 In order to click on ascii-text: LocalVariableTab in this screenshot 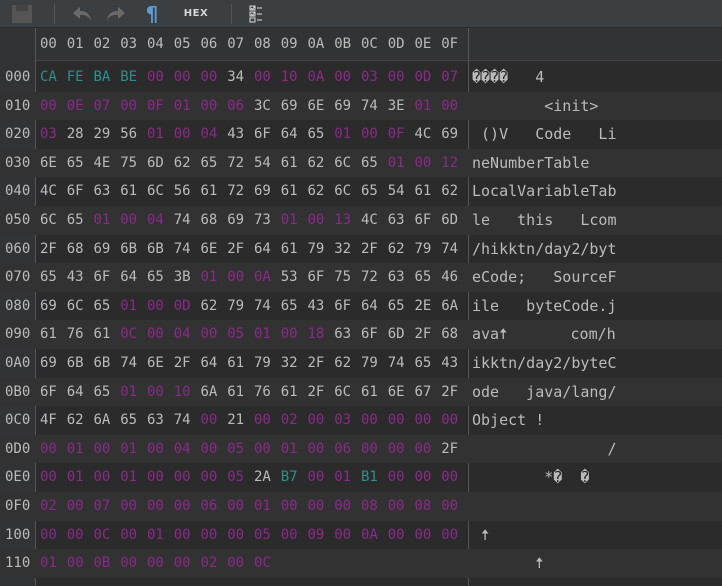, I will do `click(596, 191)`.